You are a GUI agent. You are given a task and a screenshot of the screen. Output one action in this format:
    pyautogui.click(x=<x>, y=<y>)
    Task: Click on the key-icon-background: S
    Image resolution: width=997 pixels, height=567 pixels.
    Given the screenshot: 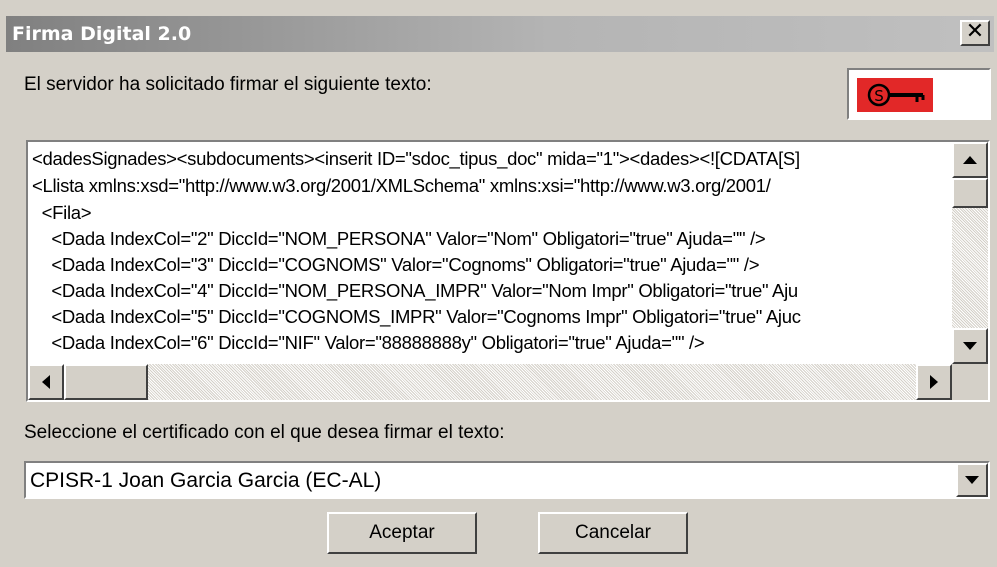 What is the action you would take?
    pyautogui.click(x=895, y=95)
    